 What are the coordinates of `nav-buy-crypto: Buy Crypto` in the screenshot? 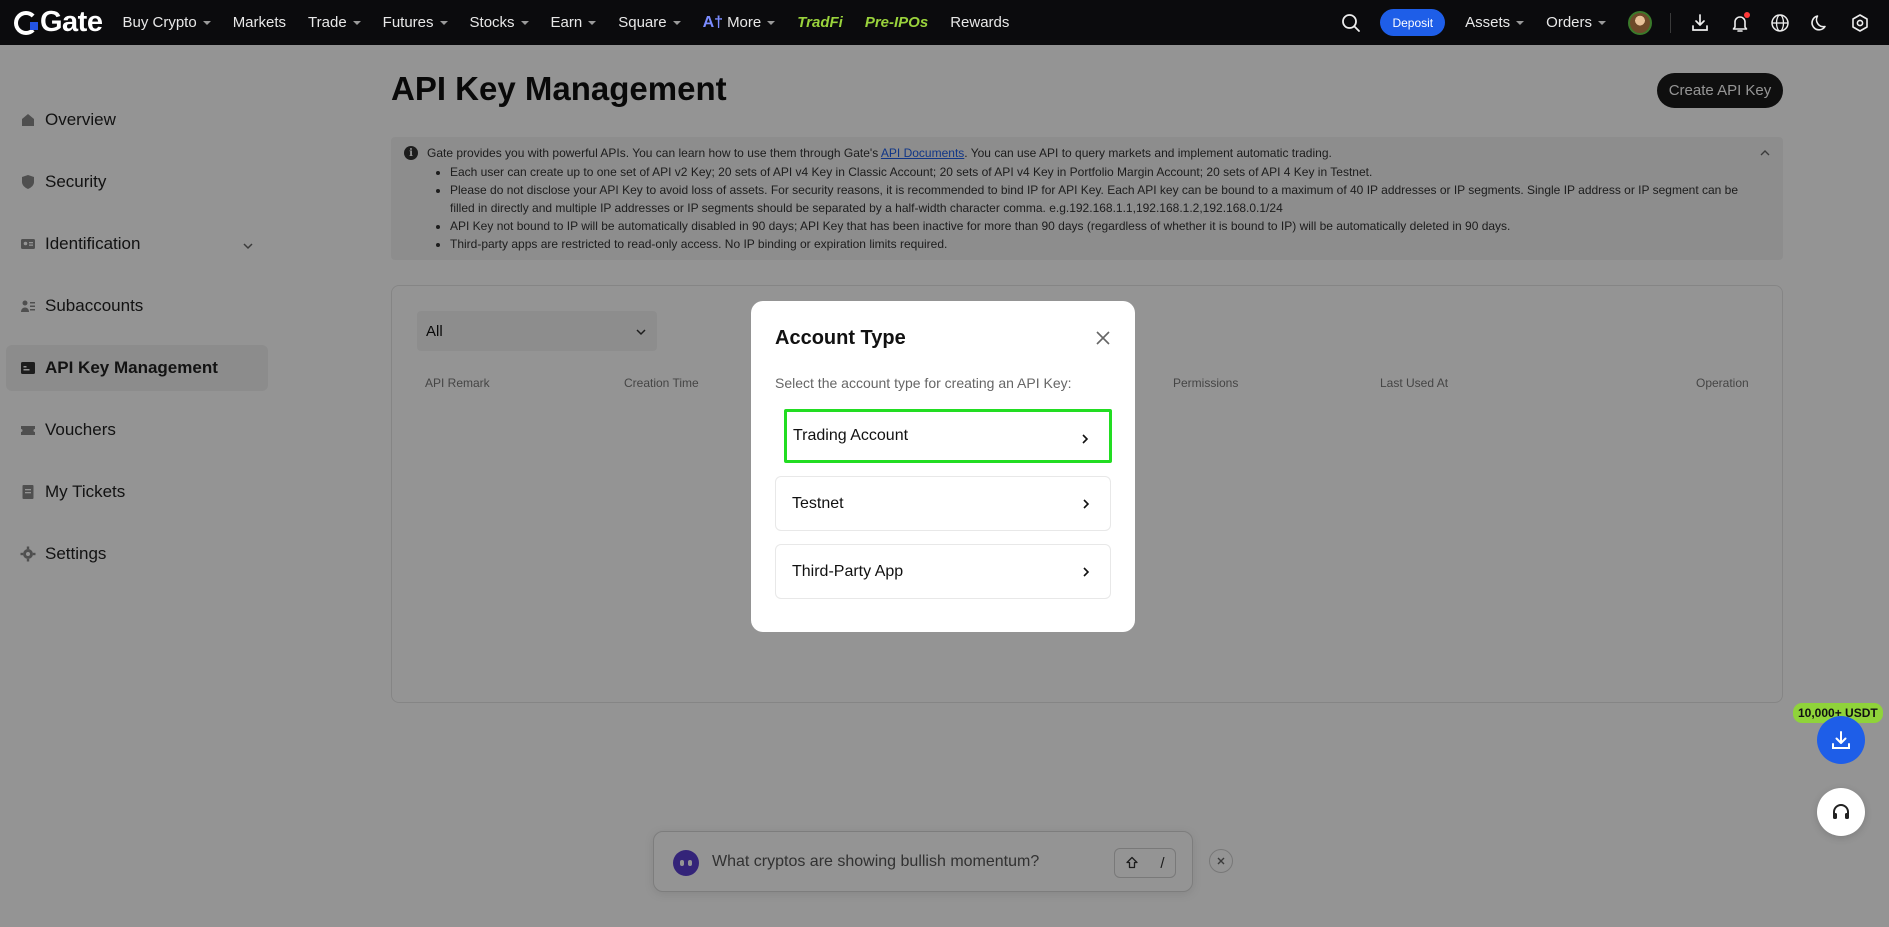 It's located at (166, 22).